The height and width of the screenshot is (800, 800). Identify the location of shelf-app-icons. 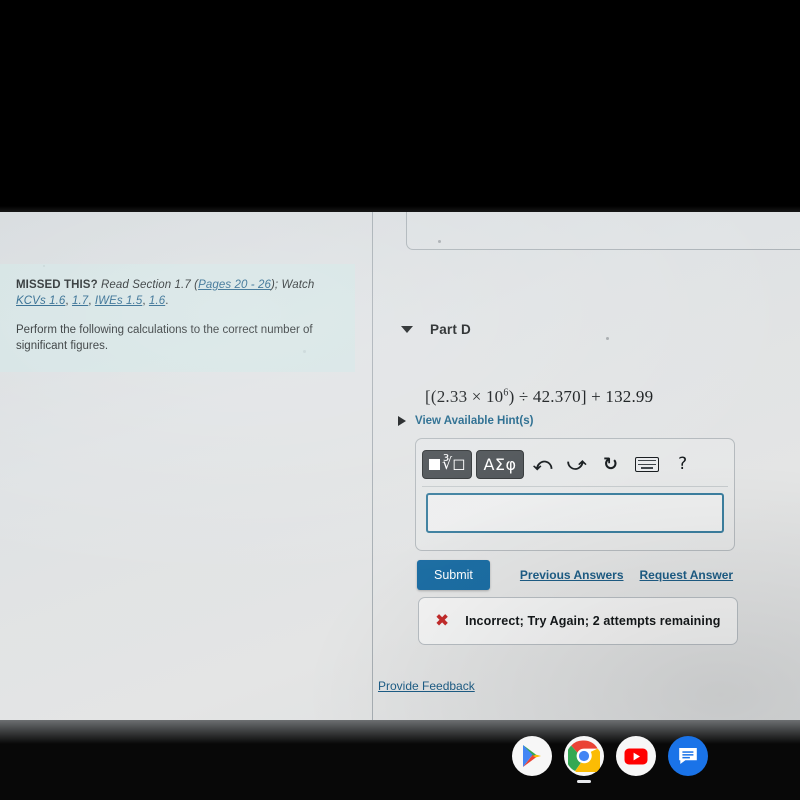
(610, 759).